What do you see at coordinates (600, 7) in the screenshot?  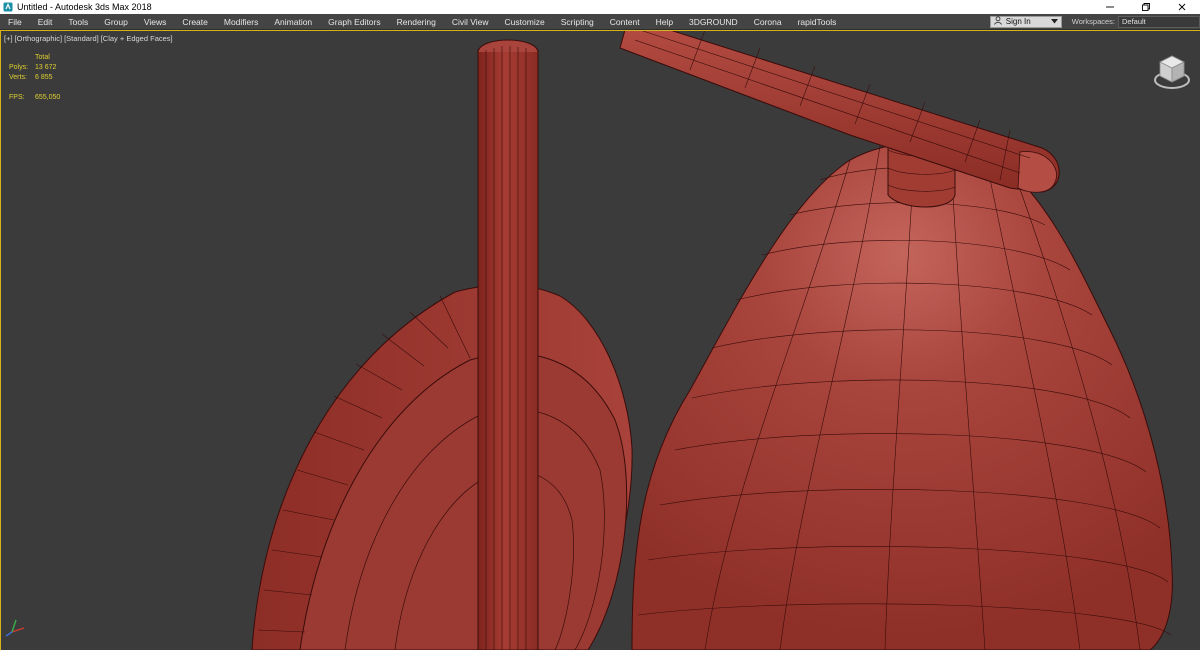 I see `title-bar: Untitled - Autodesk 3ds Max 2018` at bounding box center [600, 7].